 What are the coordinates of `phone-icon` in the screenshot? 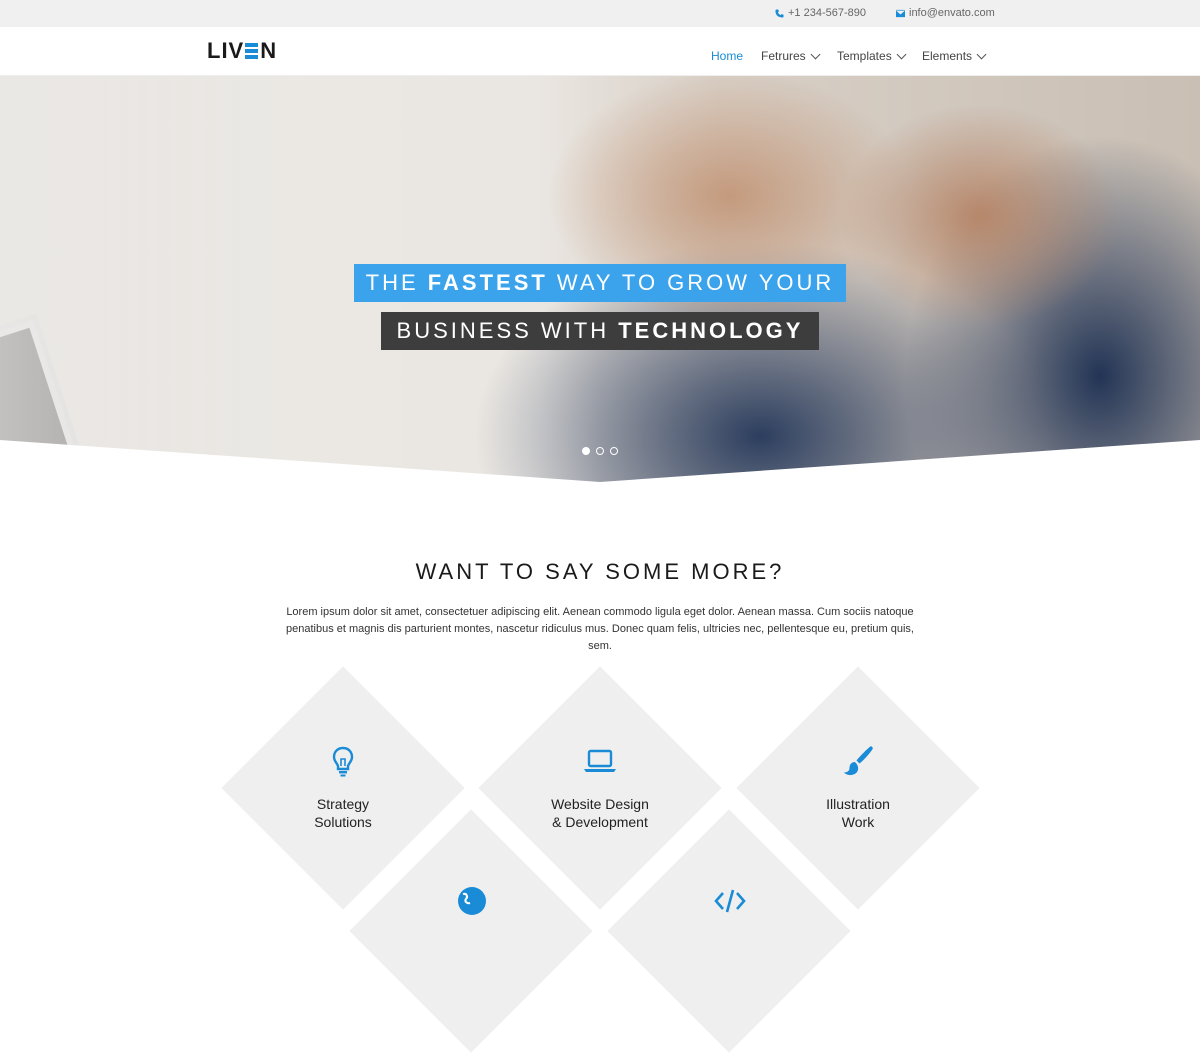 It's located at (779, 13).